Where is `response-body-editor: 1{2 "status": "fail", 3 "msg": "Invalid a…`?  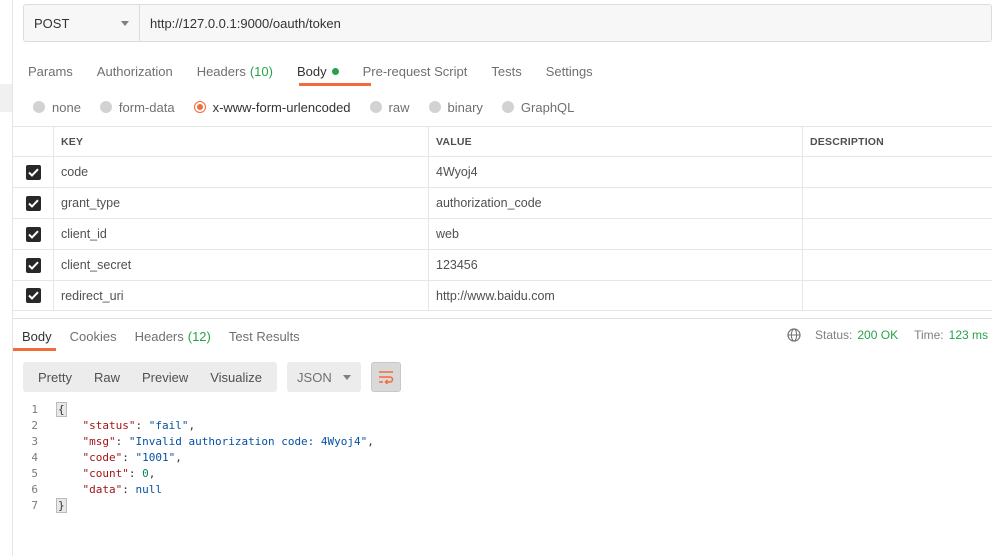 response-body-editor: 1{2 "status": "fail", 3 "msg": "Invalid a… is located at coordinates (198, 457).